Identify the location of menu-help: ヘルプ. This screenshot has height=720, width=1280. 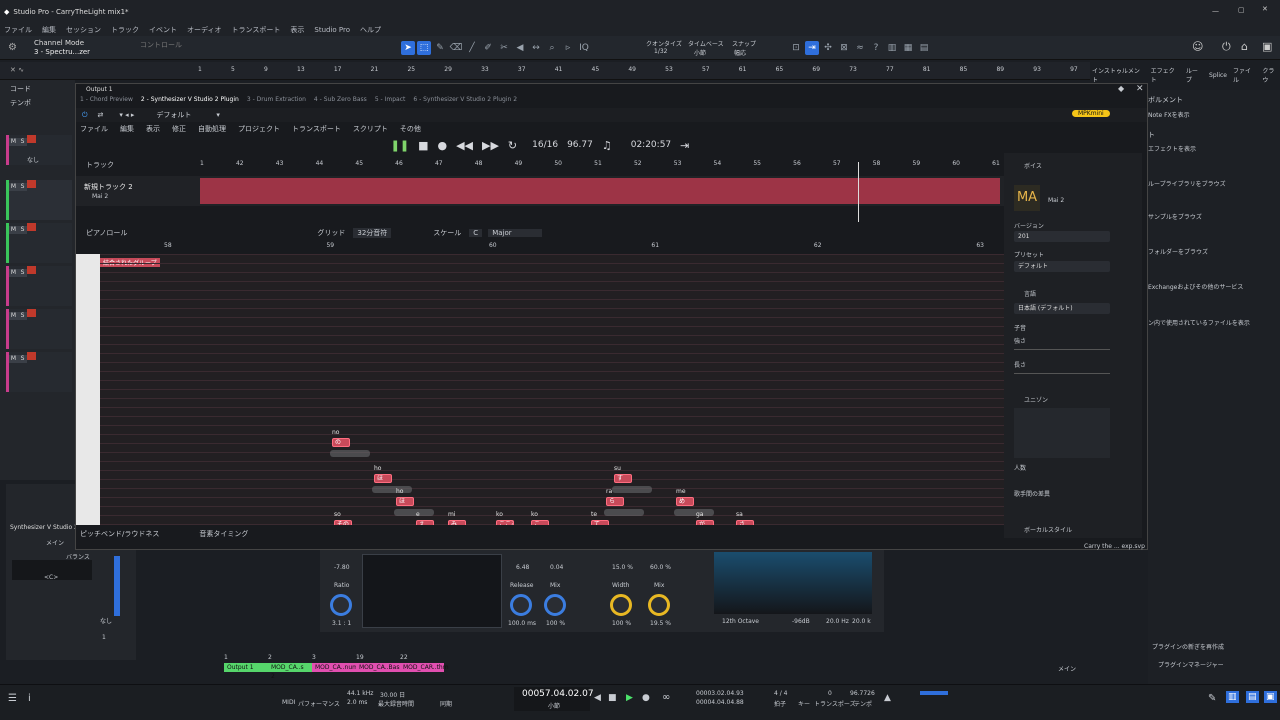
(370, 30).